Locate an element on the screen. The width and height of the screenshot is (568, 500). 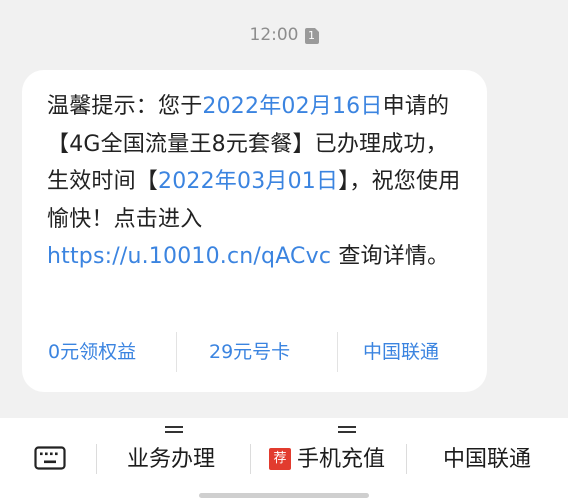
recommend-badge: 荐 is located at coordinates (280, 459).